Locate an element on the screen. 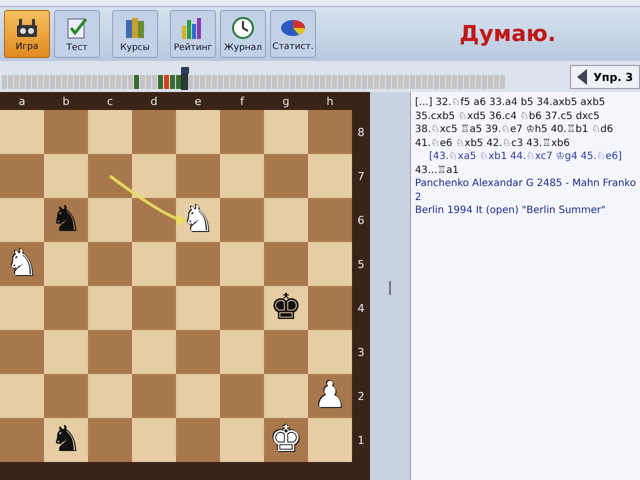 The height and width of the screenshot is (480, 640). toolbar-button: Статист. is located at coordinates (293, 34).